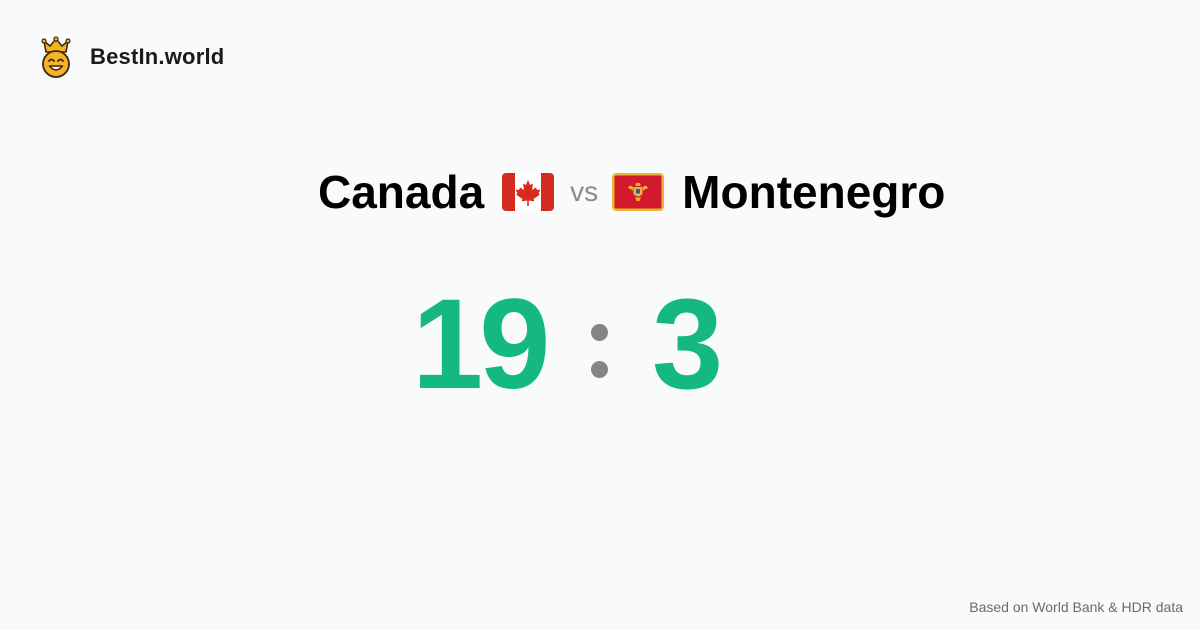 This screenshot has height=630, width=1200. I want to click on right-country-name: Montenegro, so click(813, 192).